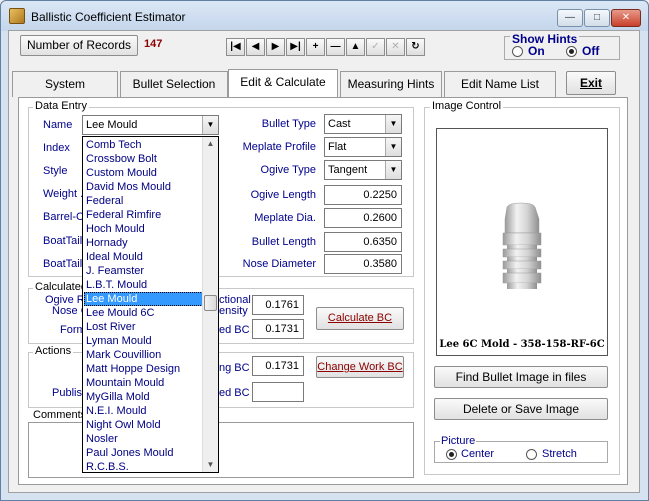 This screenshot has height=501, width=649. I want to click on scroll-up-icon: ▲, so click(210, 144).